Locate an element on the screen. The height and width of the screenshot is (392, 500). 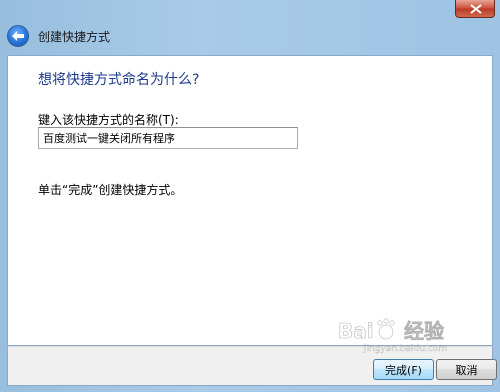
finish-hint: 单击“完成”创建快捷方式。 is located at coordinates (110, 190).